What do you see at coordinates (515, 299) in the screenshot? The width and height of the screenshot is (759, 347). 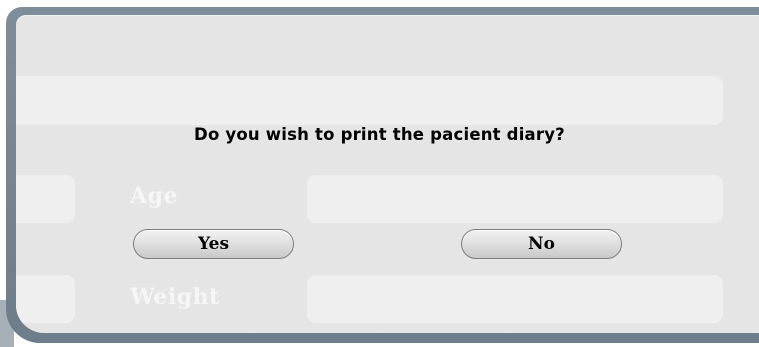 I see `background-weight-field` at bounding box center [515, 299].